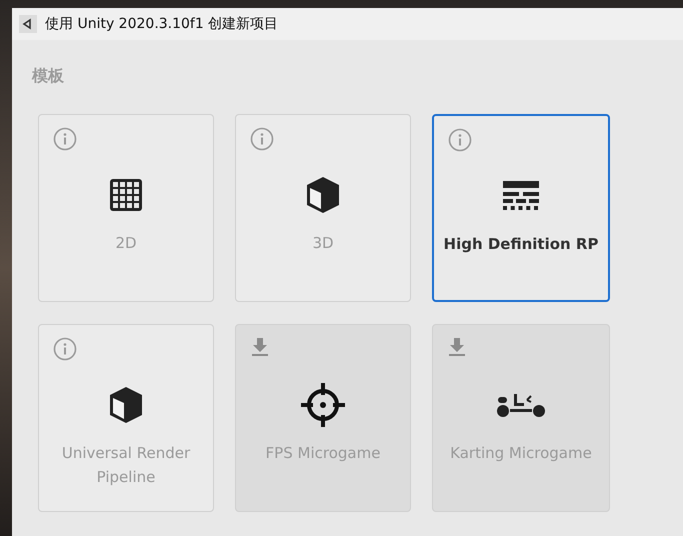 The width and height of the screenshot is (683, 536). What do you see at coordinates (126, 243) in the screenshot?
I see `template-label: 2D` at bounding box center [126, 243].